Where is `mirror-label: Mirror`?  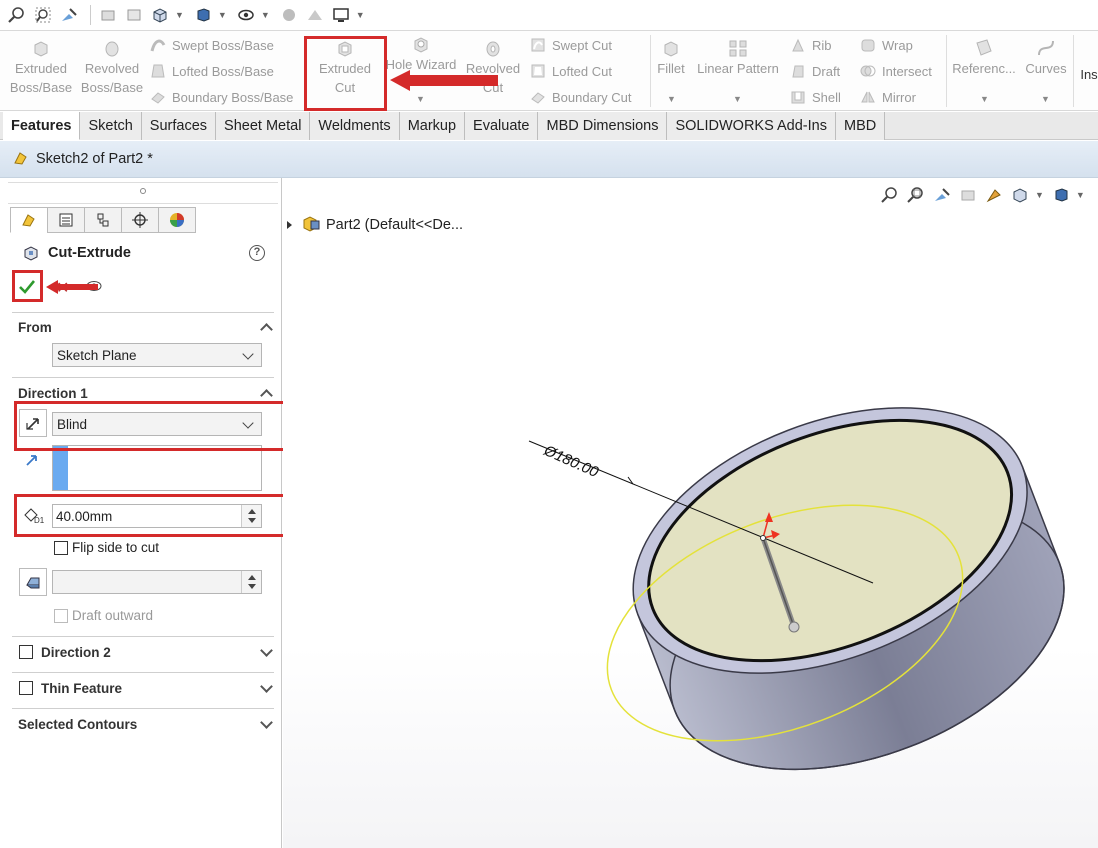 mirror-label: Mirror is located at coordinates (899, 97).